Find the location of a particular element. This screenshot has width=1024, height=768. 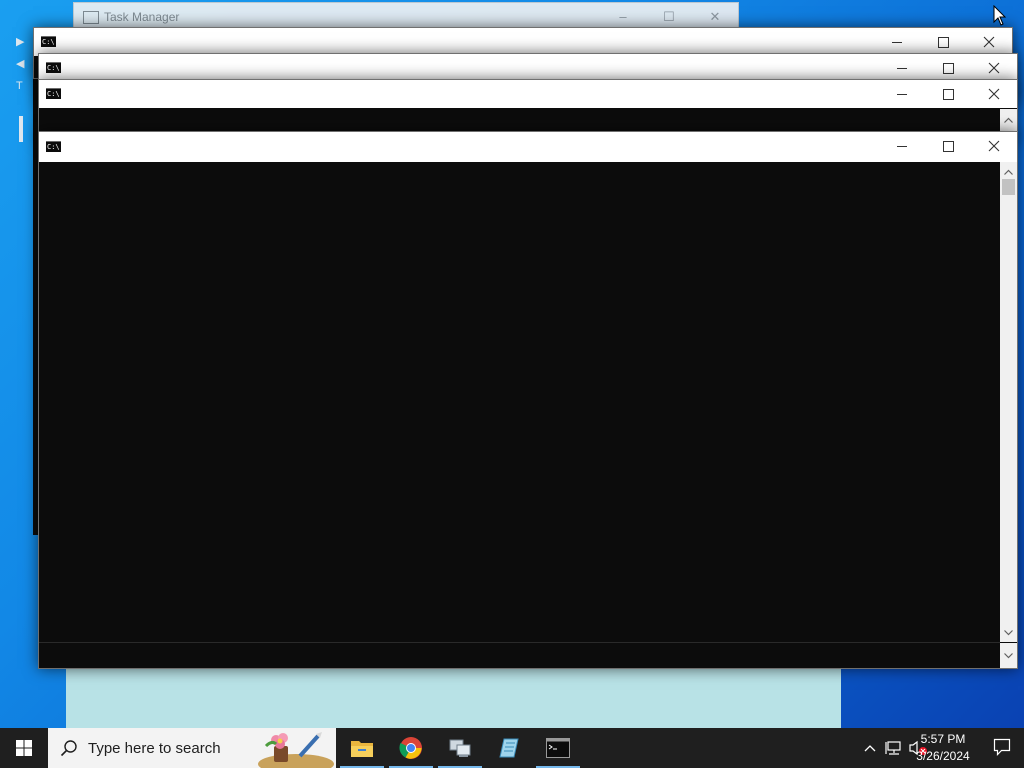

scroll-thumb is located at coordinates (1008, 187).